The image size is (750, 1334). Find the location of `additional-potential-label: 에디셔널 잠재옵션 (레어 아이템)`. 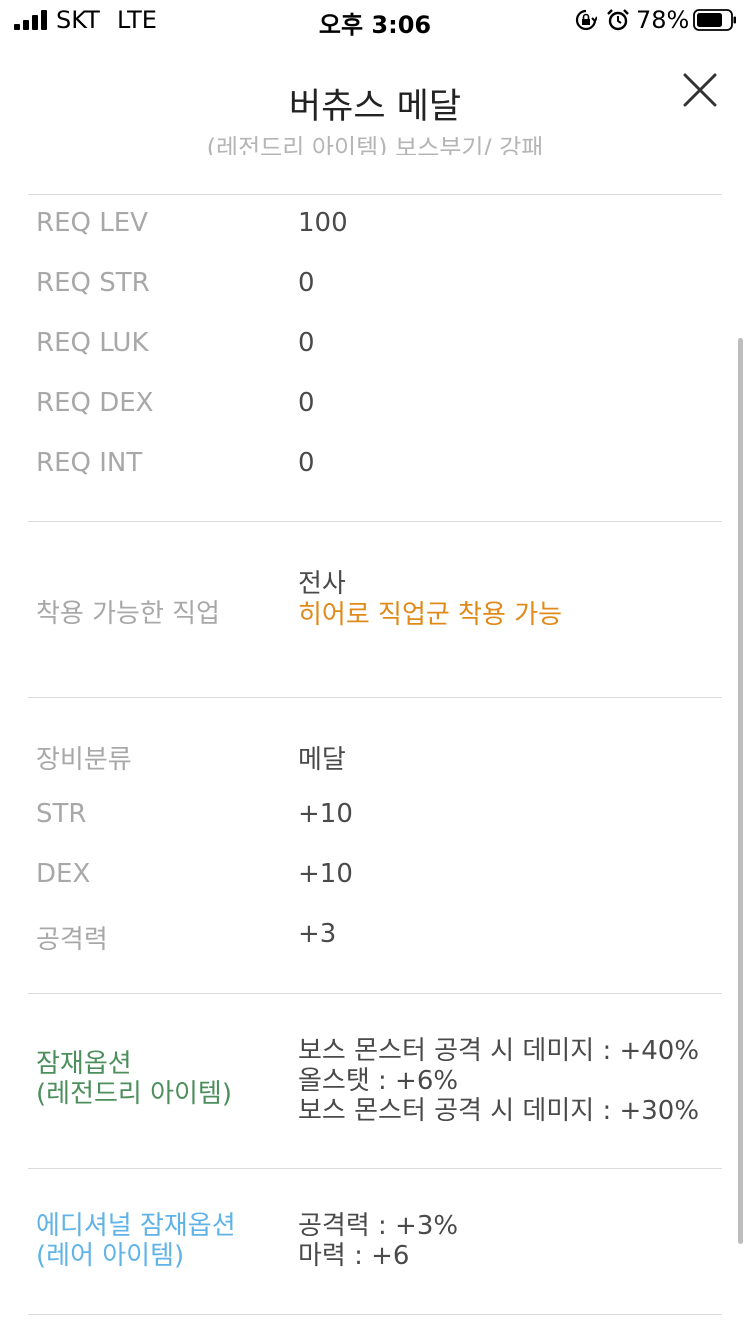

additional-potential-label: 에디셔널 잠재옵션 (레어 아이템) is located at coordinates (136, 1241).